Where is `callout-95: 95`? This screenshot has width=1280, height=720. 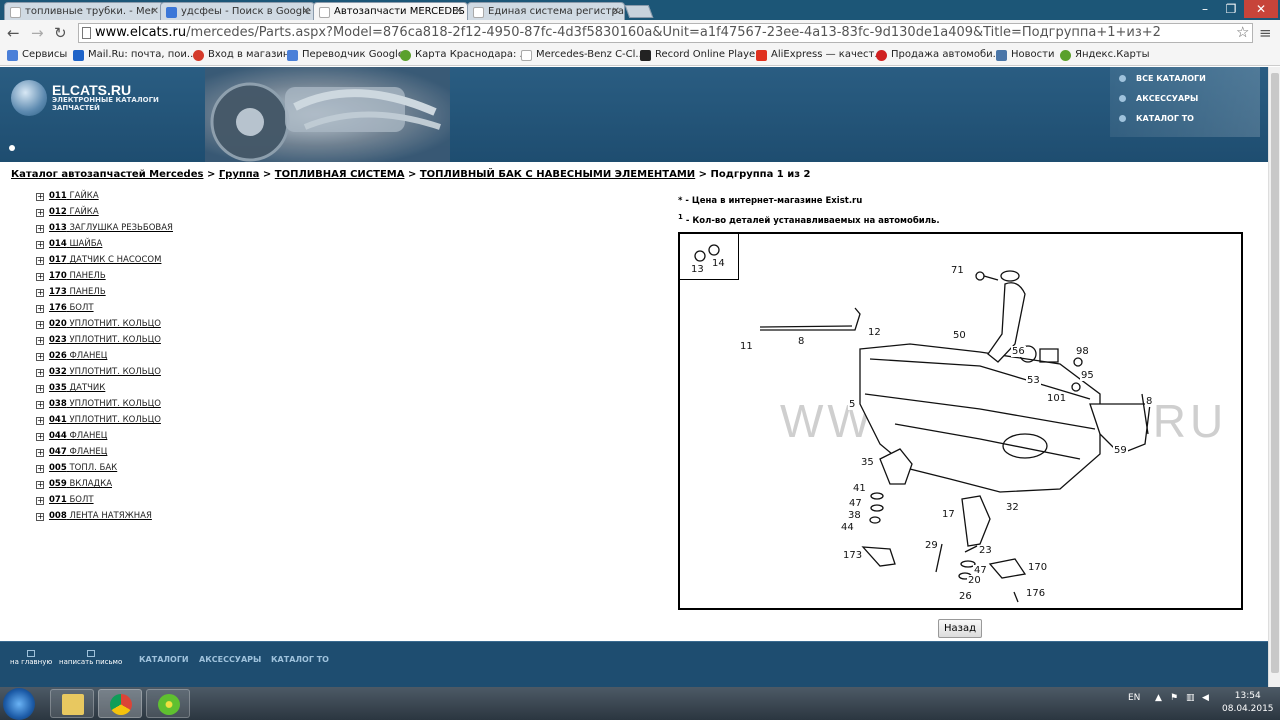
callout-95: 95 is located at coordinates (1087, 375).